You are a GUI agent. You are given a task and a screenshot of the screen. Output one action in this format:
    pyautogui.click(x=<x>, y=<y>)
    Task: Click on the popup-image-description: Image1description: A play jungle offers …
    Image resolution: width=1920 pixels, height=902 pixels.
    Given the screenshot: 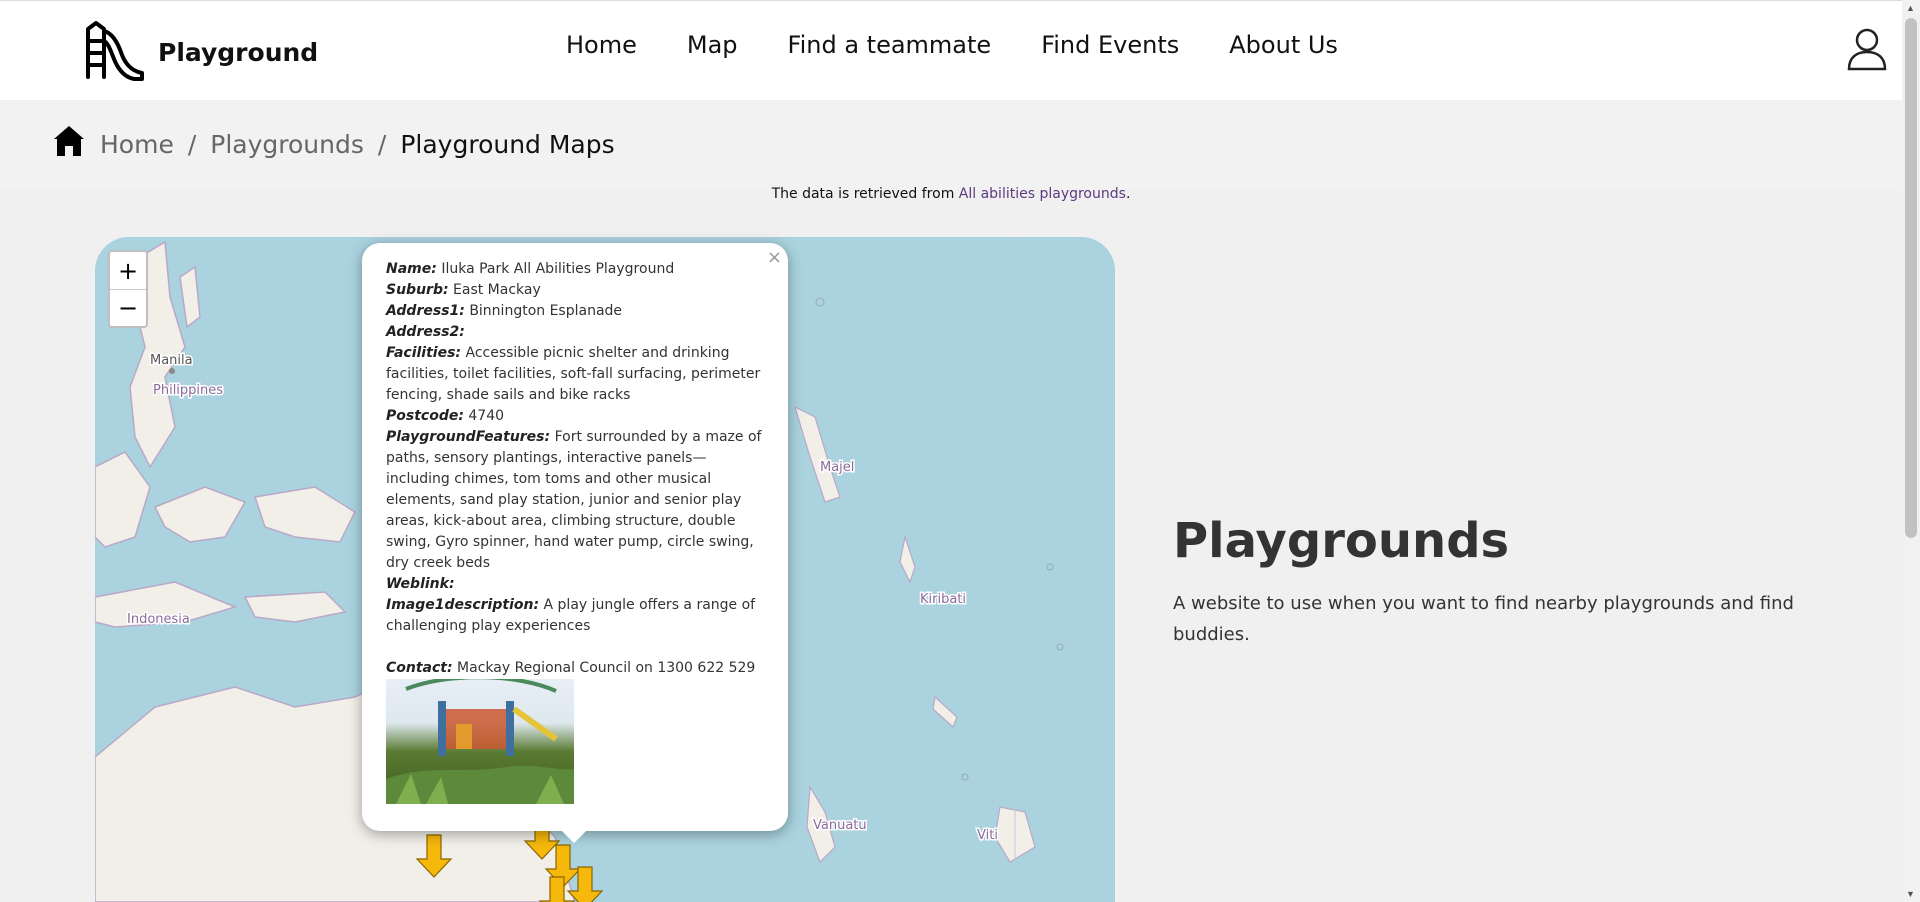 What is the action you would take?
    pyautogui.click(x=571, y=615)
    